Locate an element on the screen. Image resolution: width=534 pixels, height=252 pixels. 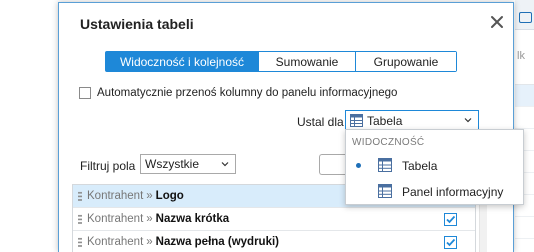
window-icon is located at coordinates (525, 17).